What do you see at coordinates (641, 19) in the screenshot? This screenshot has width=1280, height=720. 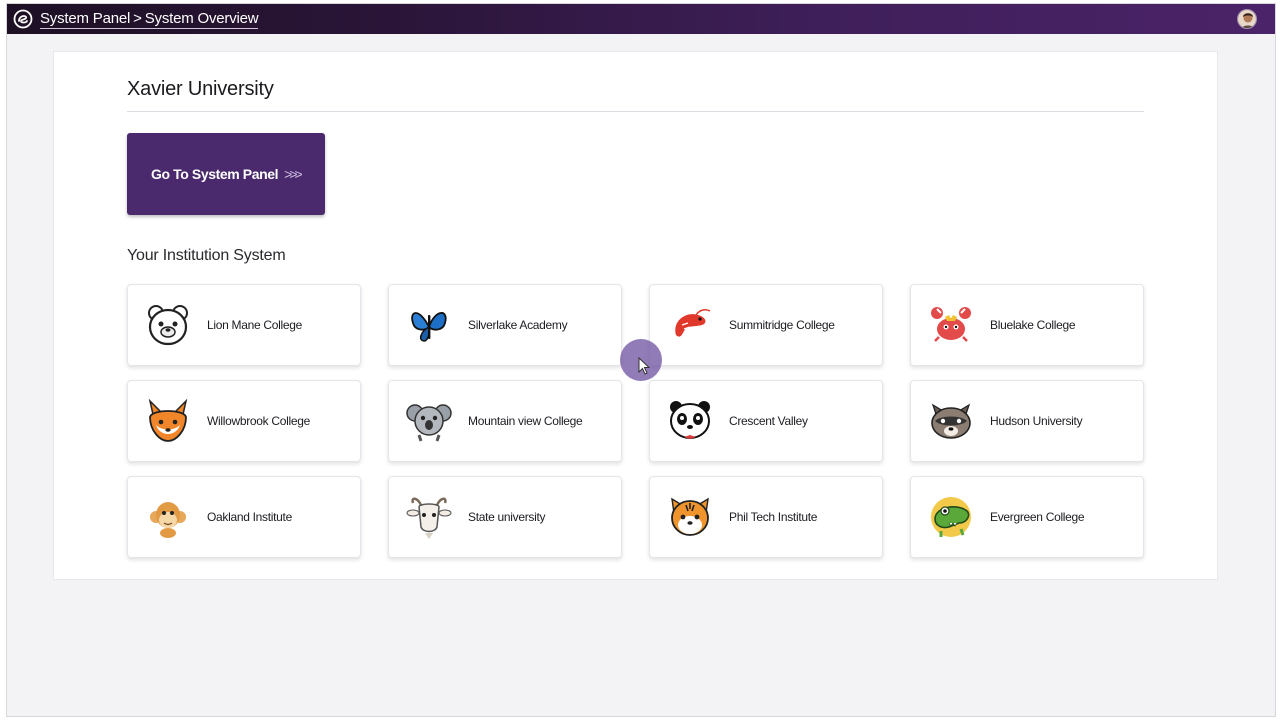 I see `top-bar: System Panel > System Overview` at bounding box center [641, 19].